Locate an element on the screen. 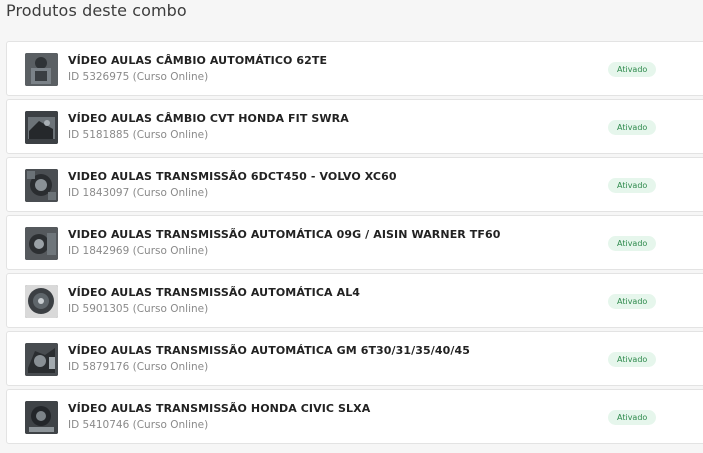 The width and height of the screenshot is (703, 453). product-meta: ID 5181885 (Curso Online) is located at coordinates (138, 135).